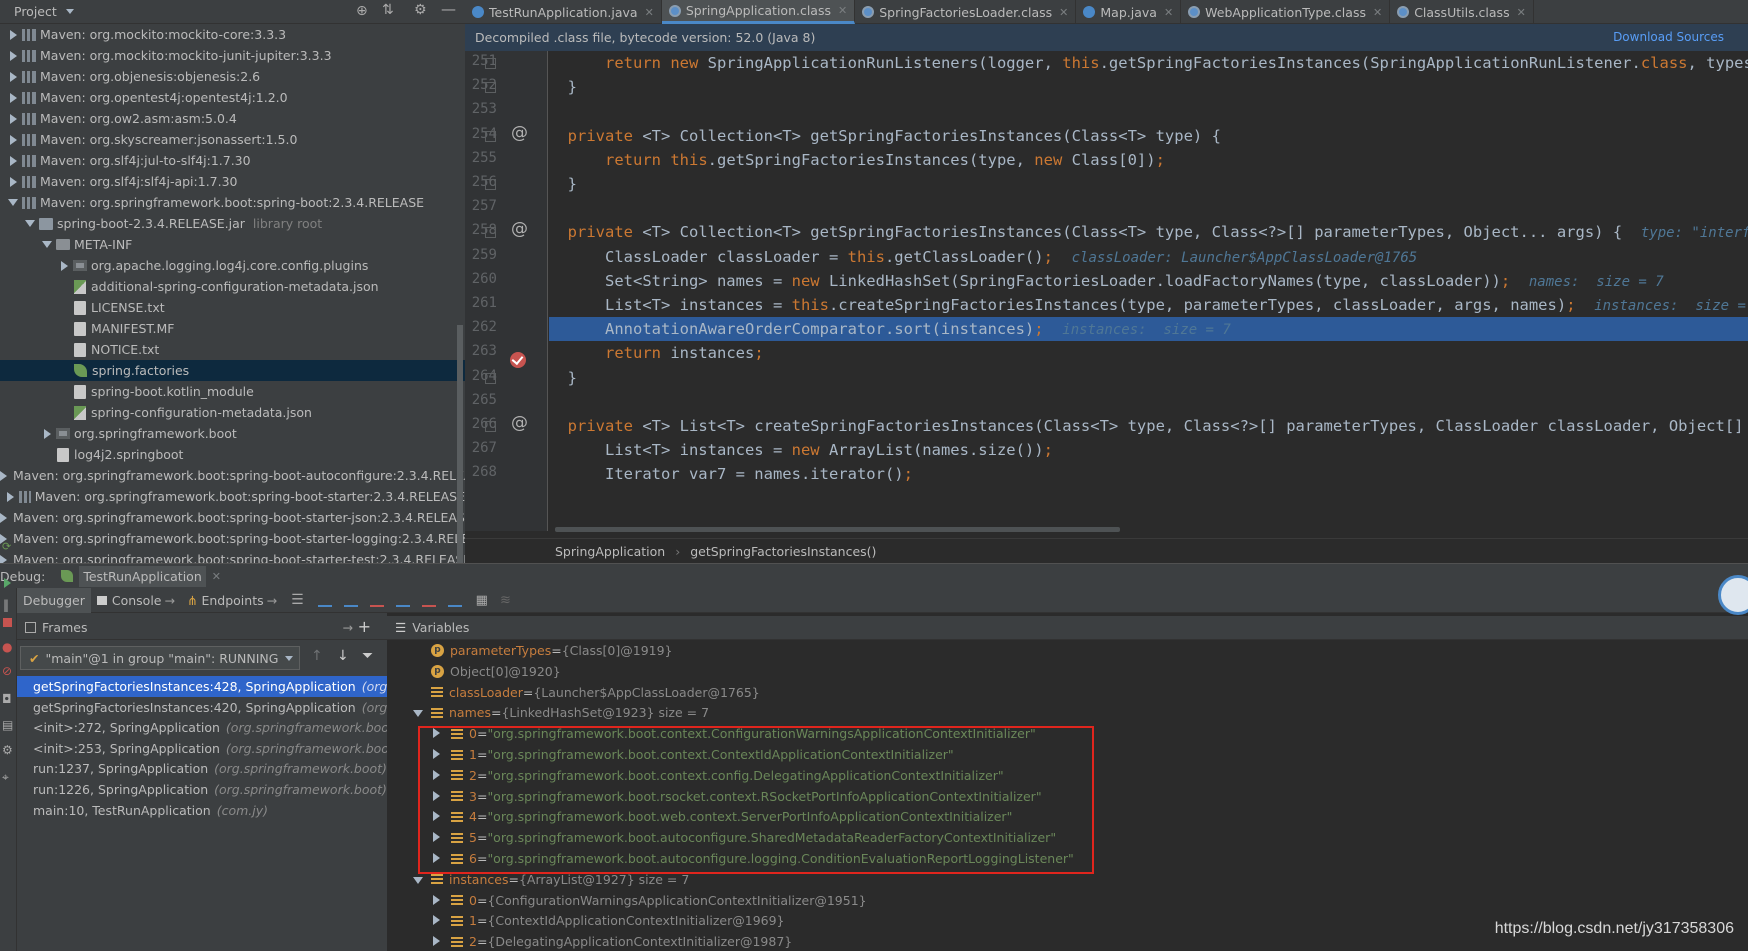 The width and height of the screenshot is (1748, 951). What do you see at coordinates (563, 12) in the screenshot?
I see `tab-testrunapplication-java: TestRunApplication.java ✕` at bounding box center [563, 12].